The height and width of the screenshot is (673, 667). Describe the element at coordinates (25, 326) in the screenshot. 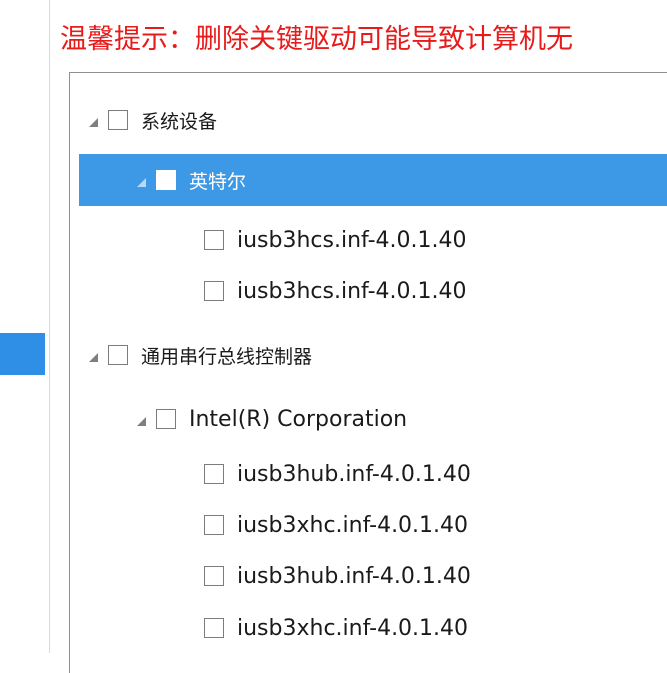

I see `left-side-panel` at that location.